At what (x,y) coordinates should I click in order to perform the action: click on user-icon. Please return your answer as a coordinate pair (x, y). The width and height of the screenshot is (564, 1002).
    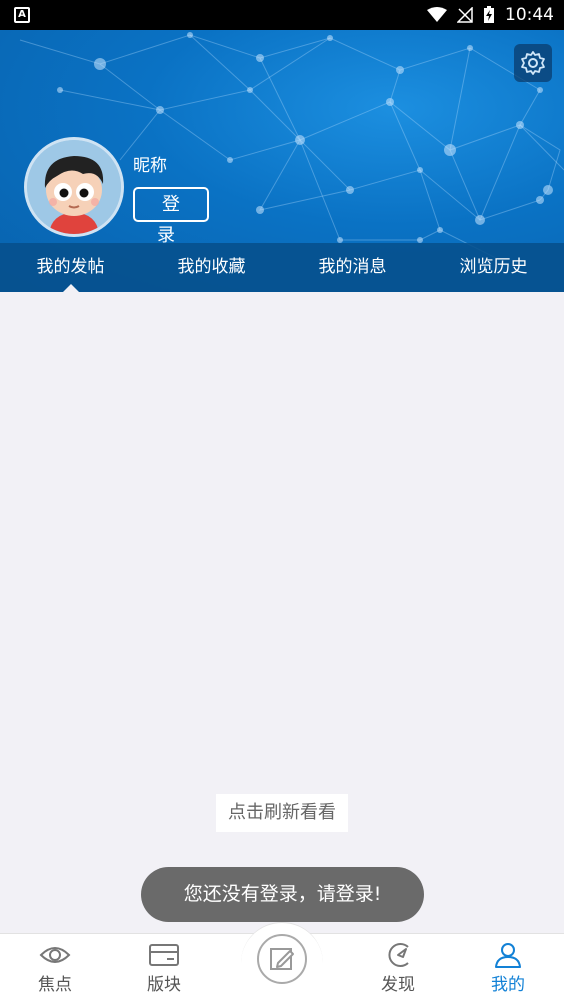
    Looking at the image, I should click on (508, 955).